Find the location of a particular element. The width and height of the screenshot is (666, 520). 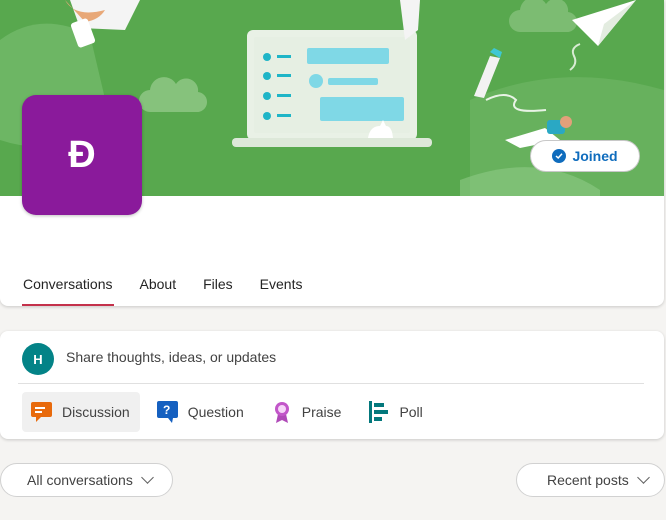

joined-button: Joined is located at coordinates (585, 156).